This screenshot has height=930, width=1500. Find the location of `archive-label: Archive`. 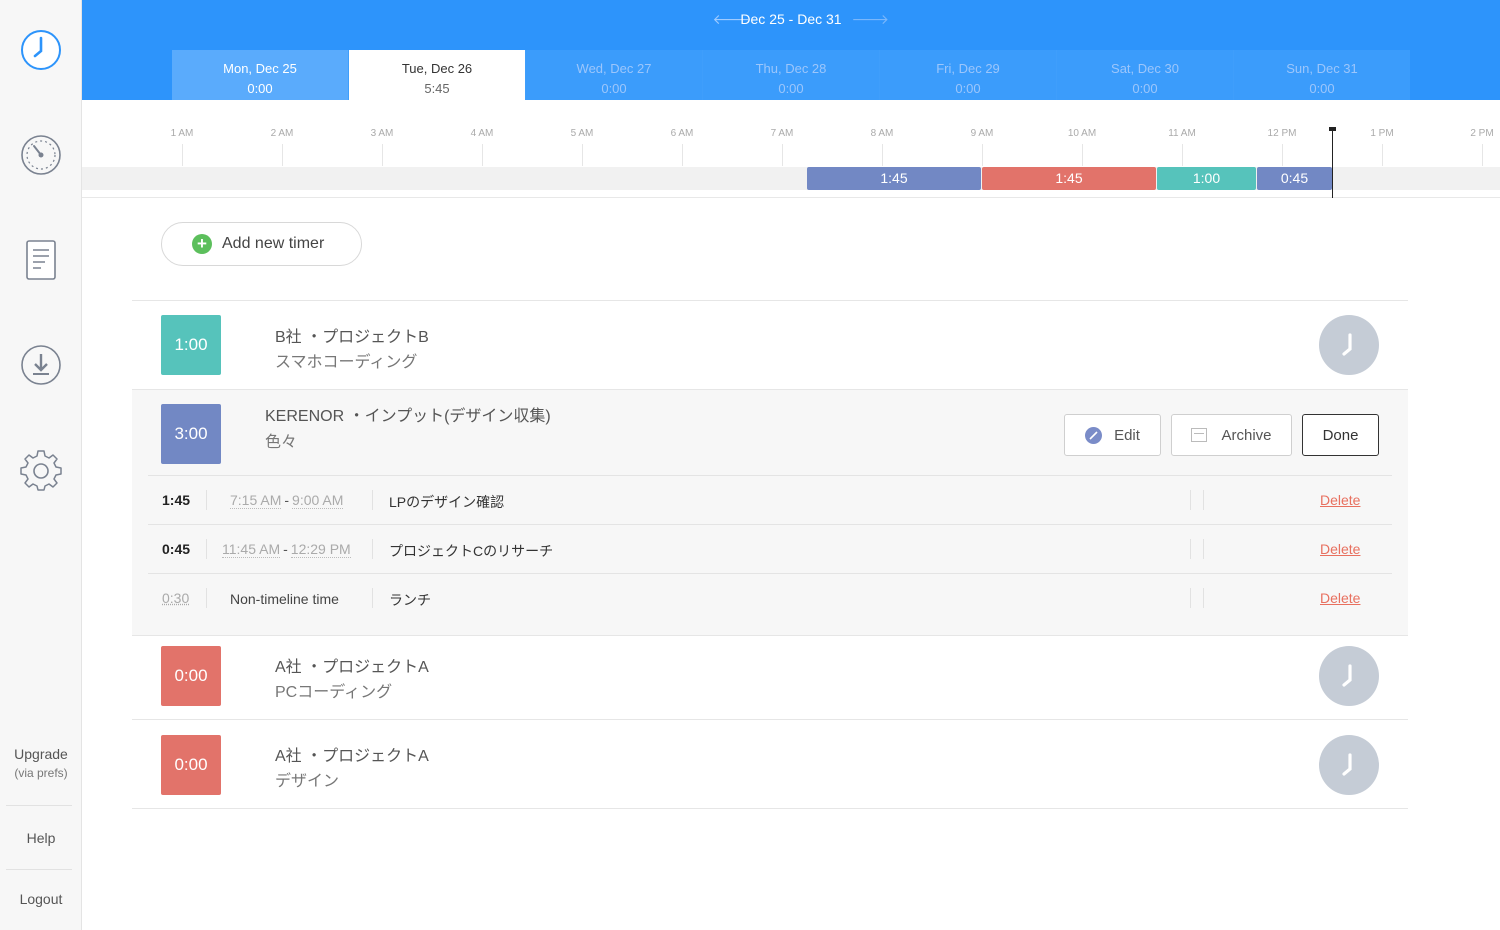

archive-label: Archive is located at coordinates (1246, 435).